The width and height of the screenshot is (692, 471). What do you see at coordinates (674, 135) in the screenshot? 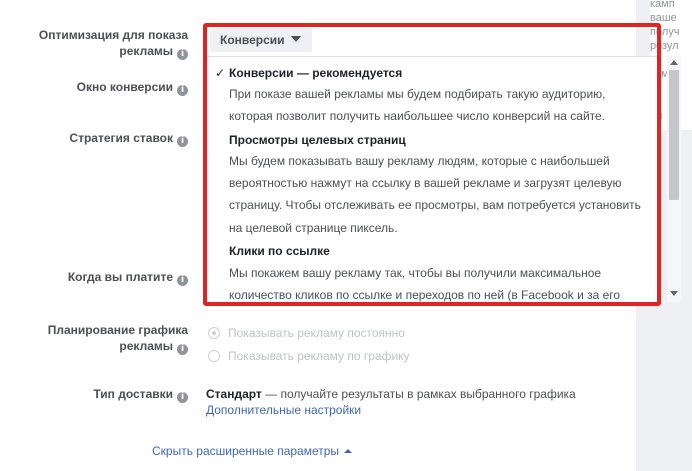
I see `scrollbar-thumb` at bounding box center [674, 135].